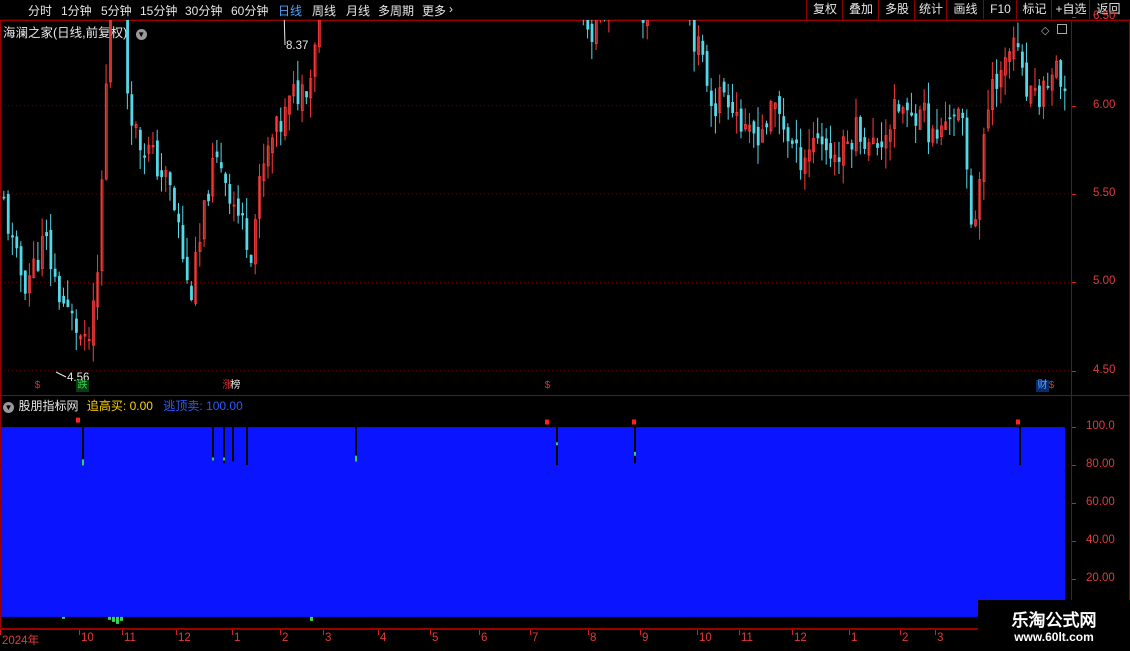 This screenshot has height=651, width=1130. Describe the element at coordinates (1100, 426) in the screenshot. I see `indicator-tick-label: 100.0` at that location.